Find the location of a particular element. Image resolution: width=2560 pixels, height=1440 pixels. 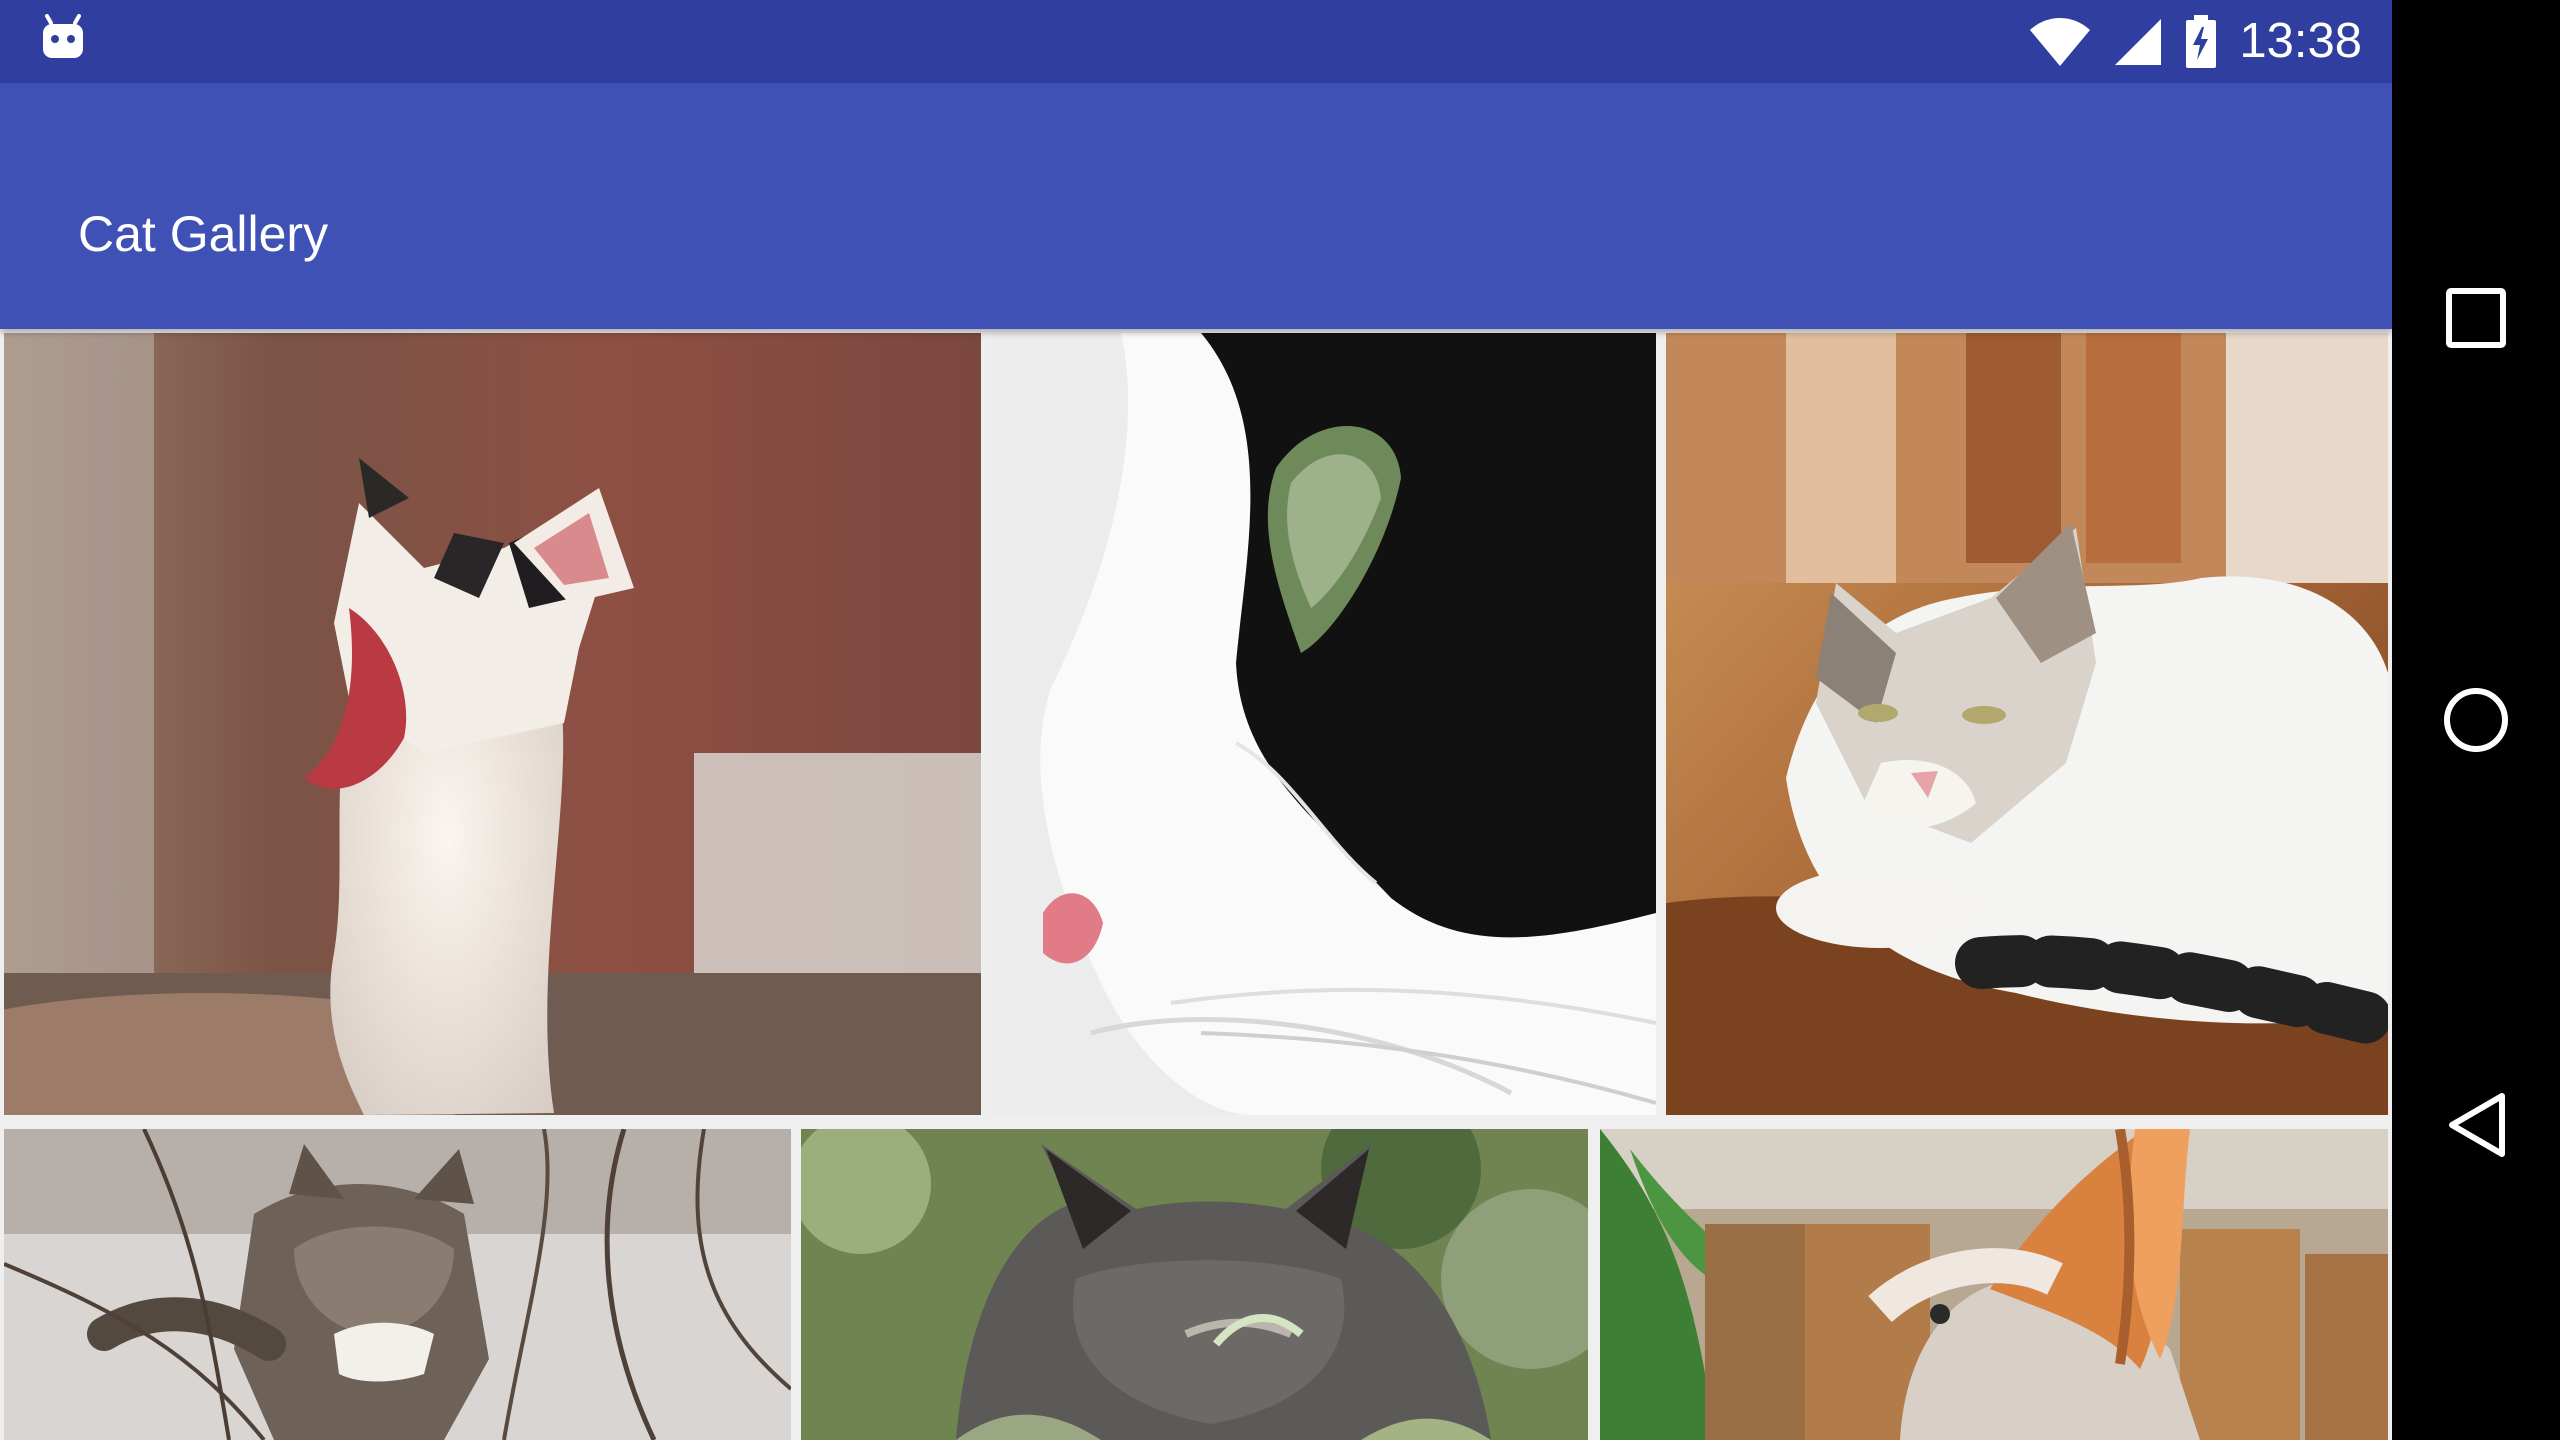

recents-button is located at coordinates (2476, 318).